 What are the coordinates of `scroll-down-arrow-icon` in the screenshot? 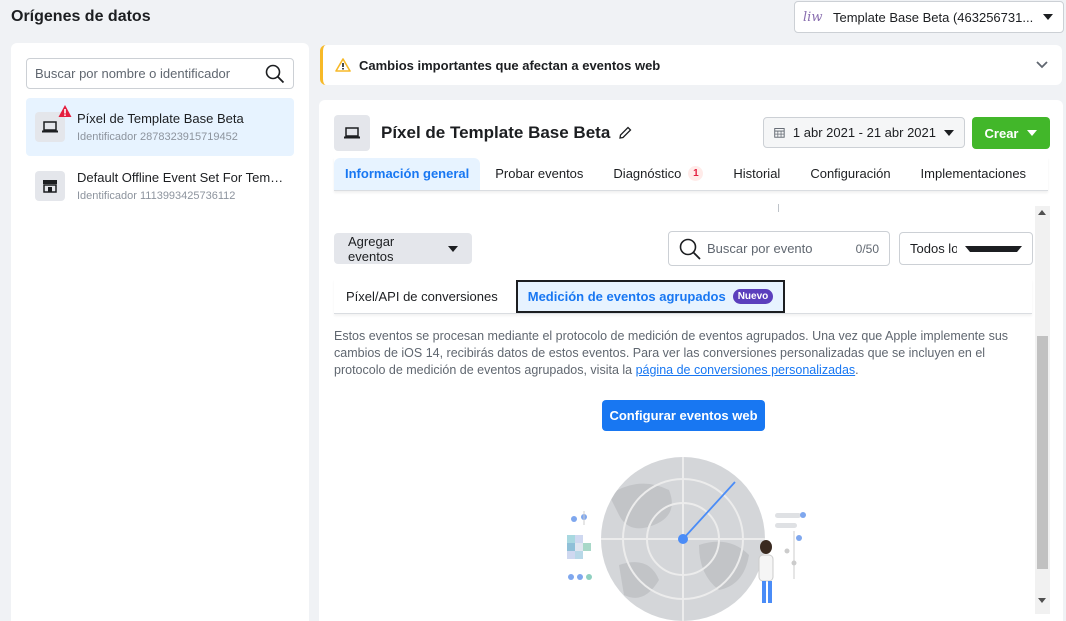 It's located at (1042, 600).